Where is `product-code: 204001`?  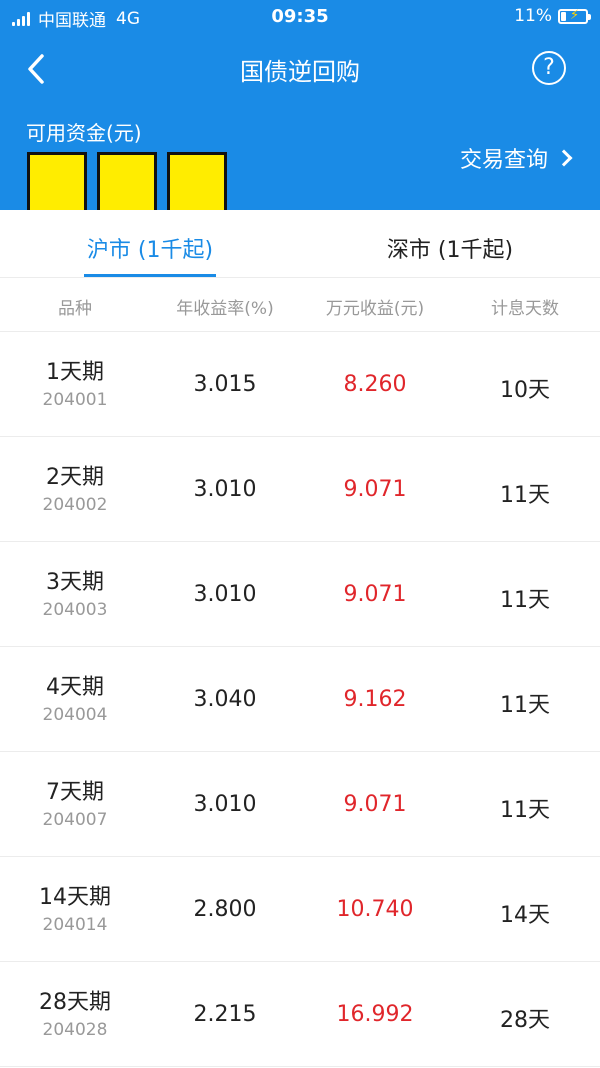
product-code: 204001 is located at coordinates (75, 400).